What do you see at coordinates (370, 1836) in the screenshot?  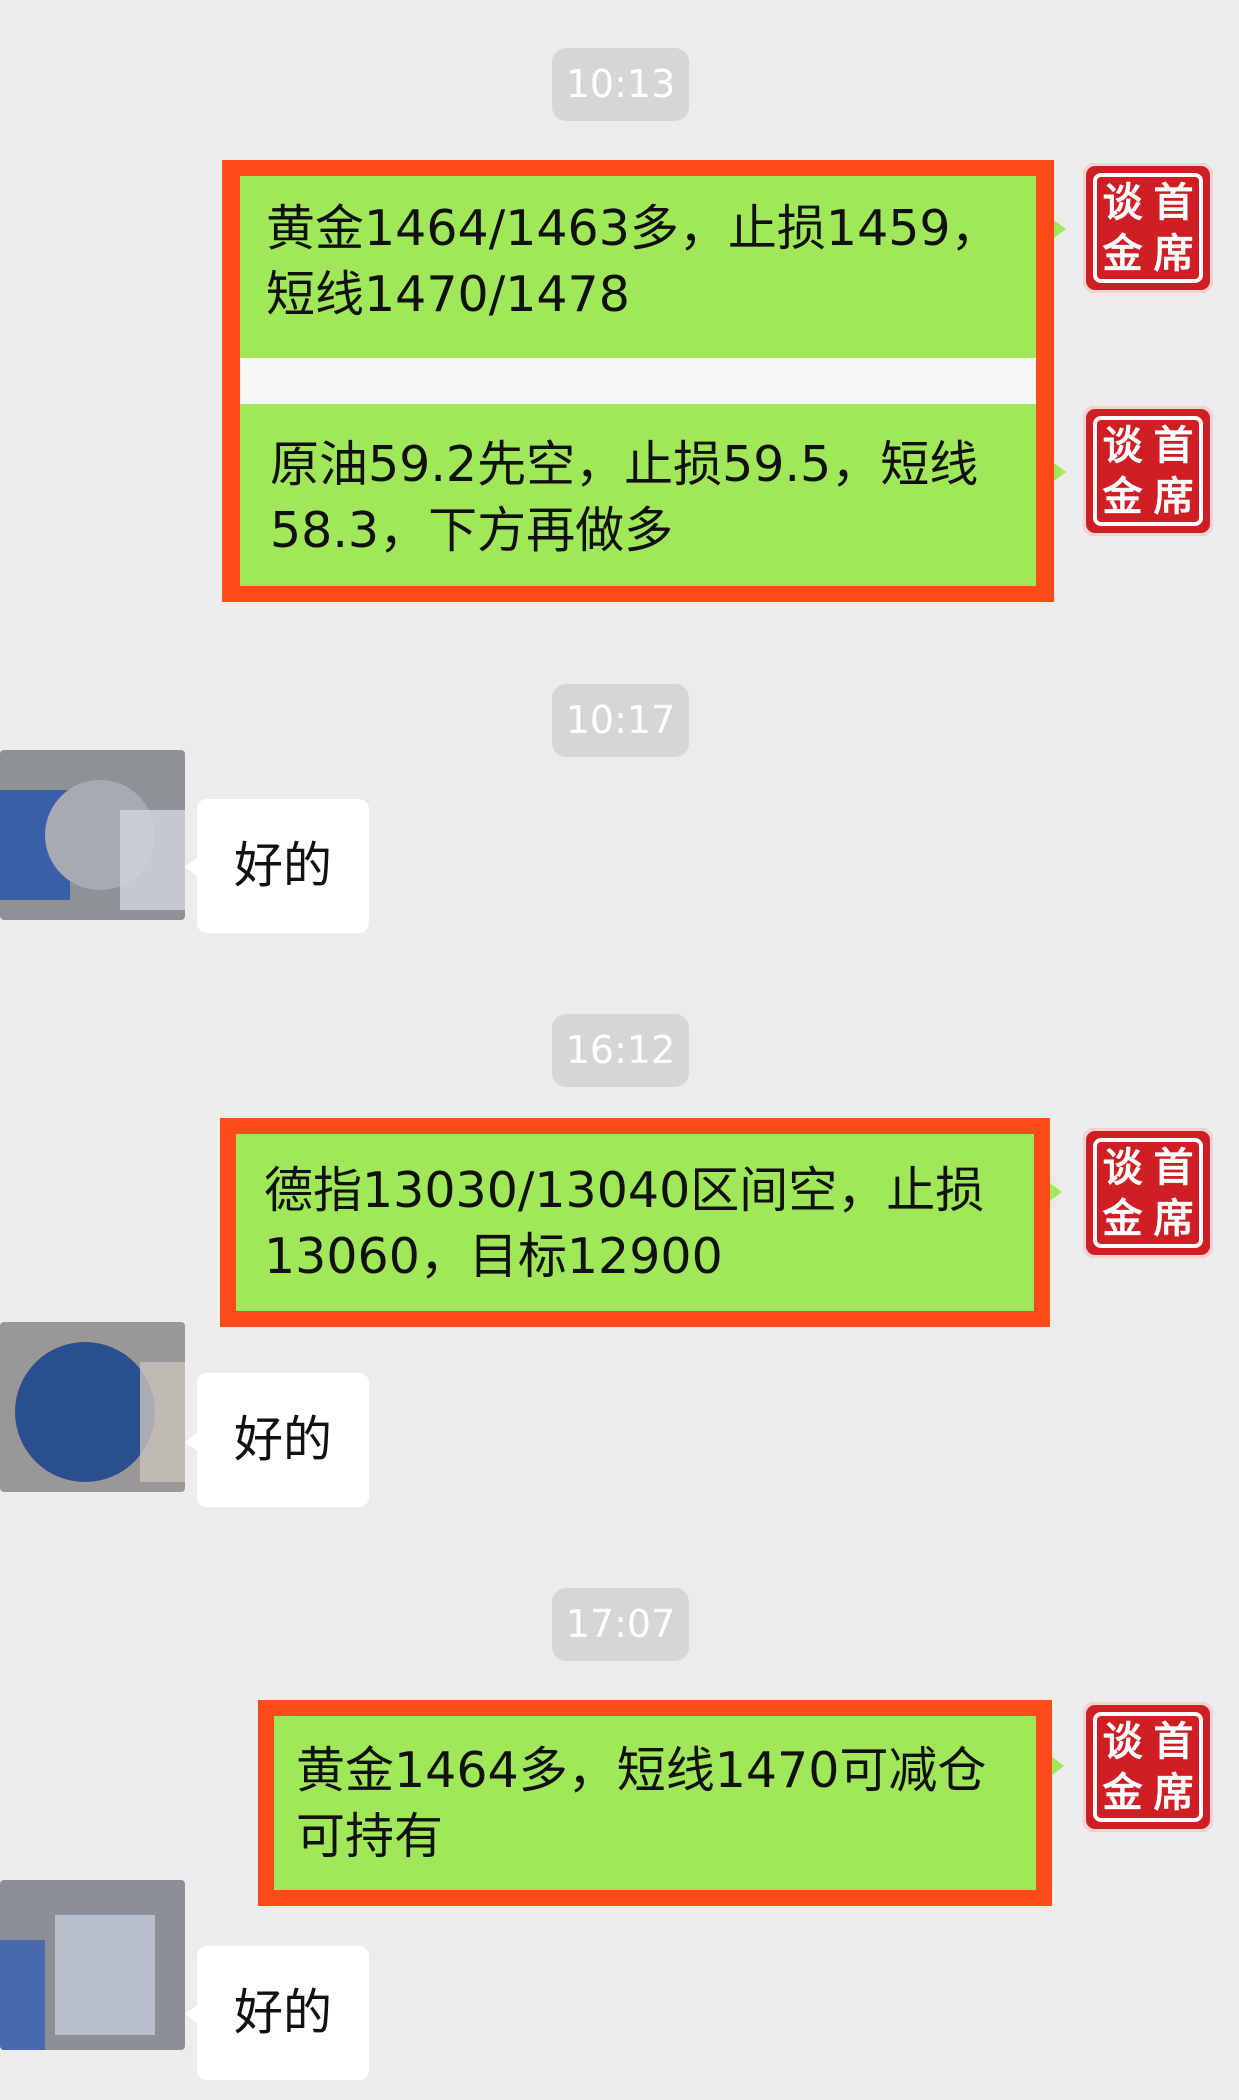 I see `message-line: 可持有` at bounding box center [370, 1836].